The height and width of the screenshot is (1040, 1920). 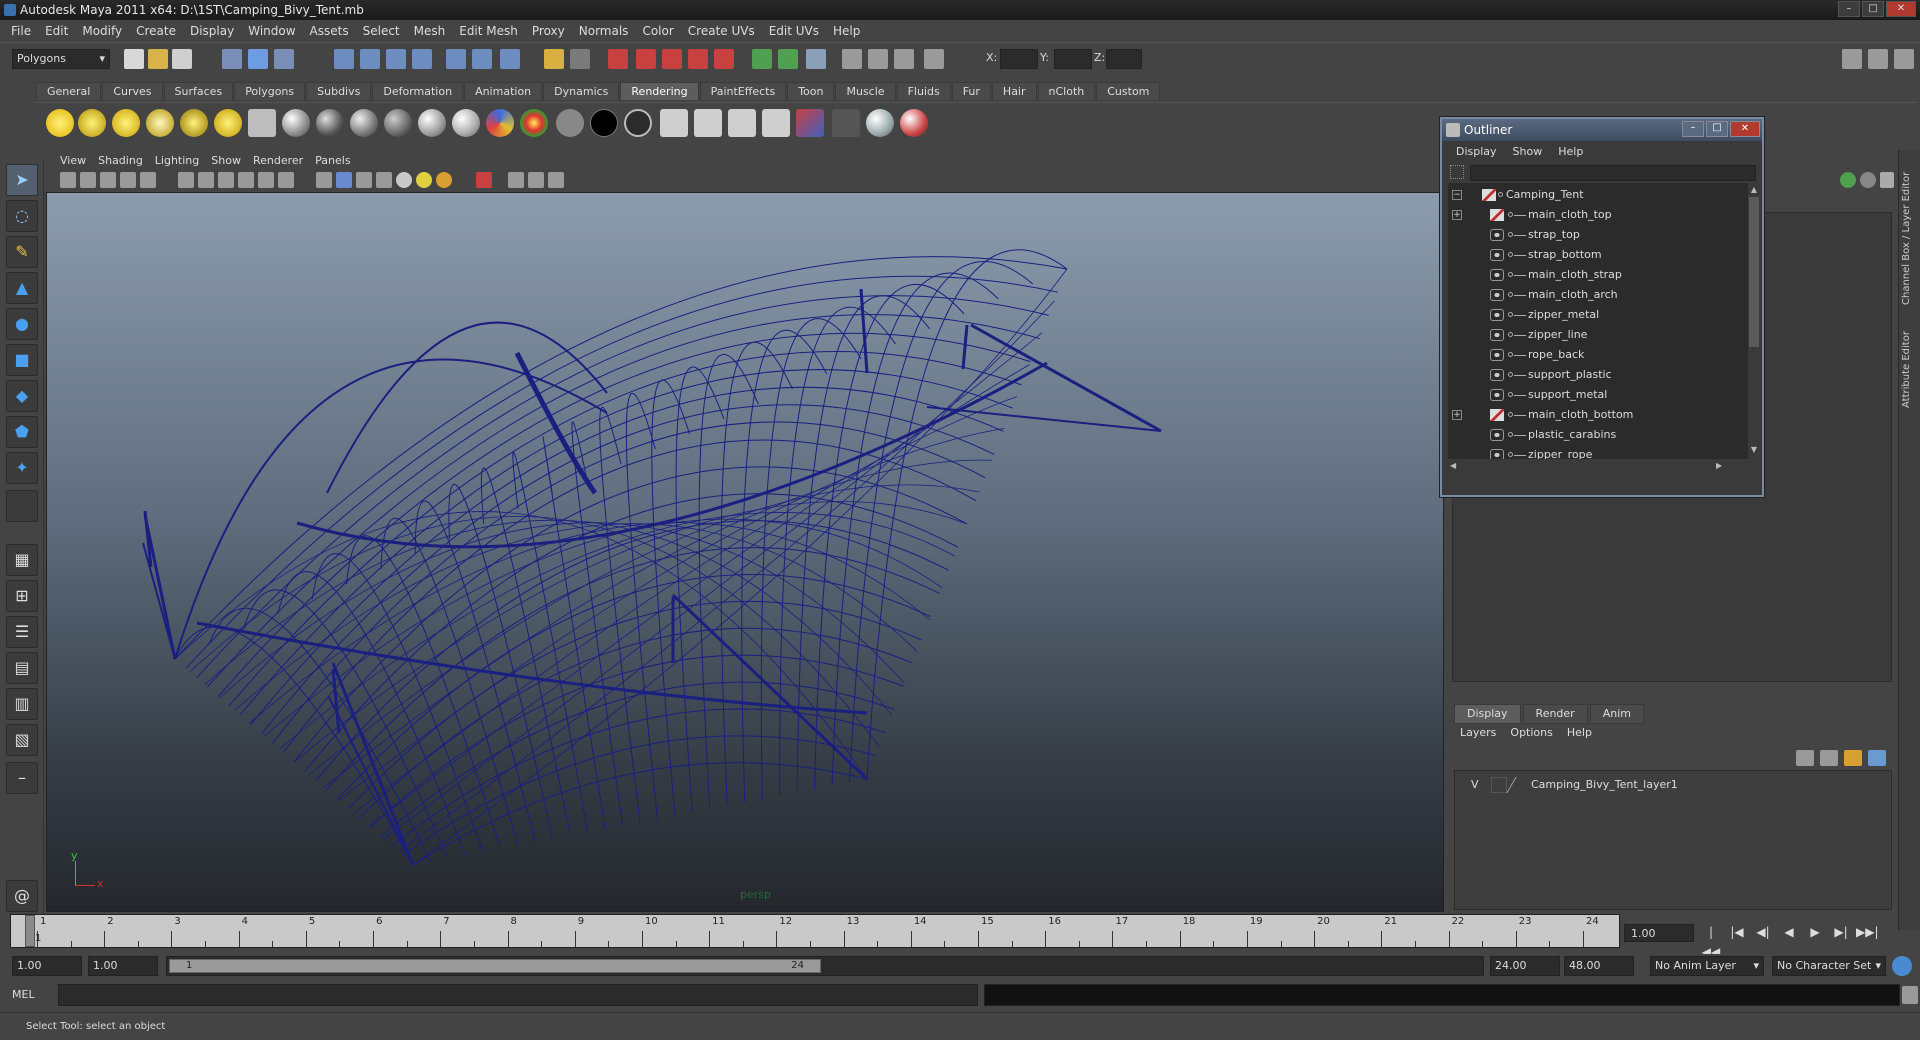 What do you see at coordinates (1887, 180) in the screenshot?
I see `channel-box-icon-pen` at bounding box center [1887, 180].